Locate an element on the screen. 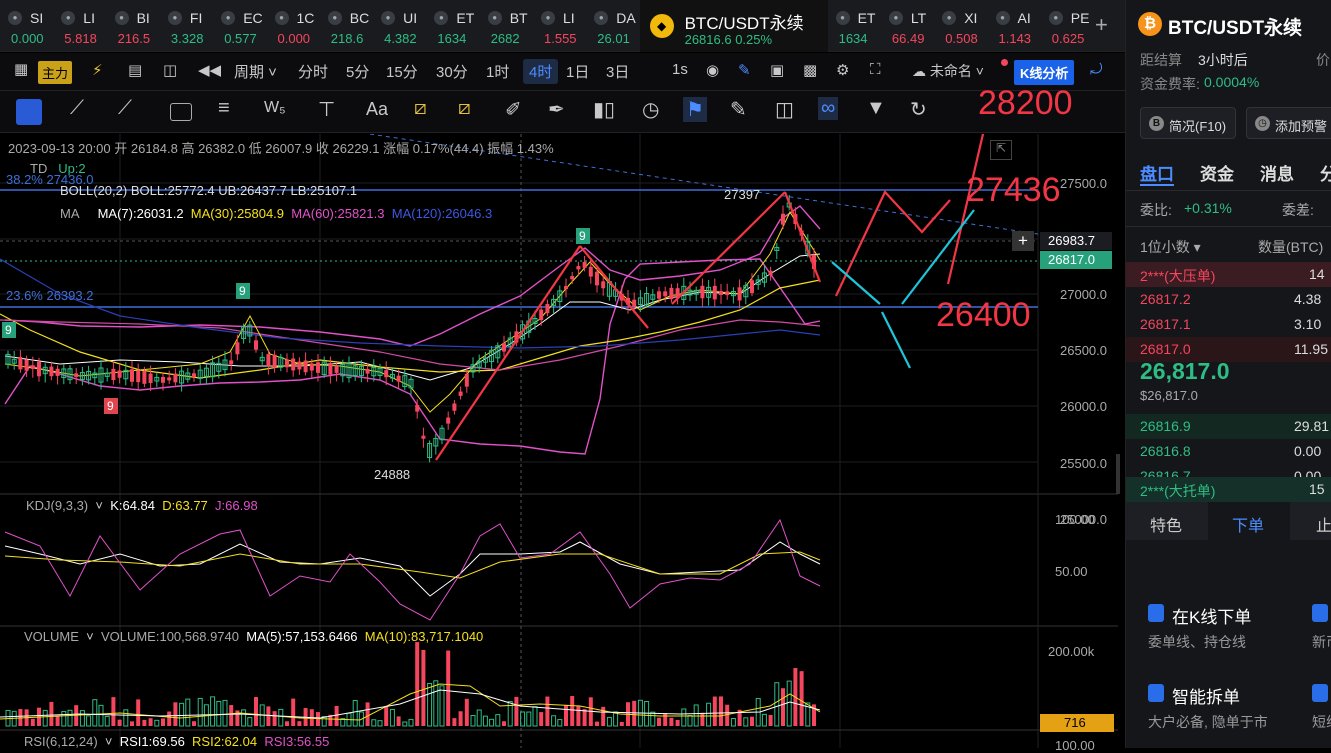 This screenshot has height=753, width=1331. tab-funds: 资金 is located at coordinates (1217, 172).